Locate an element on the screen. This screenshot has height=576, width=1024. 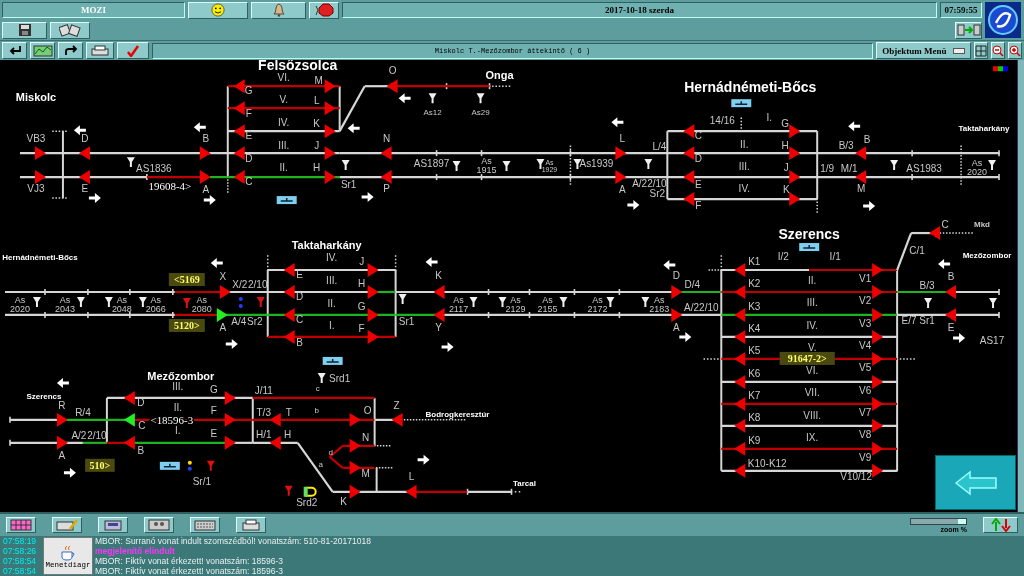
smiley-button is located at coordinates (218, 10).